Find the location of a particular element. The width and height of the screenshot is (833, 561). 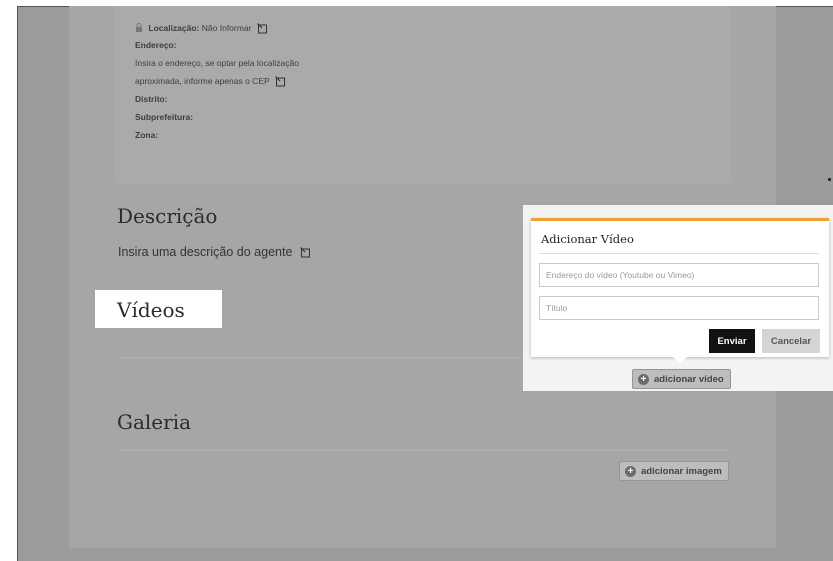

video-url-input is located at coordinates (679, 275).